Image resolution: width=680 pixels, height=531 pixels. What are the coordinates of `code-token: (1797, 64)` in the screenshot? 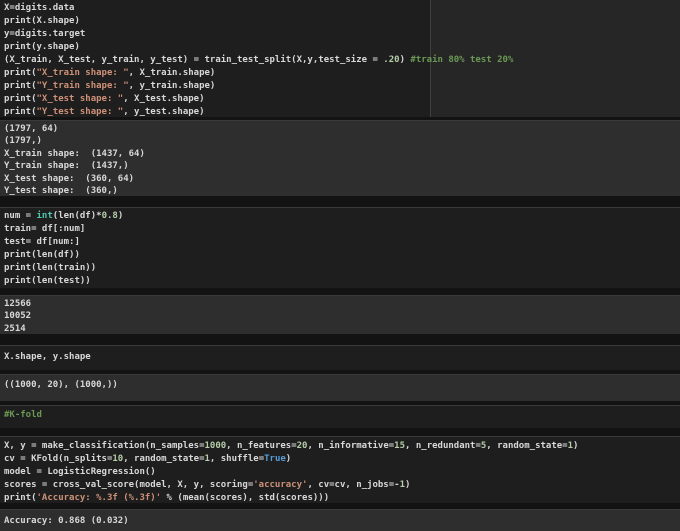 It's located at (31, 129).